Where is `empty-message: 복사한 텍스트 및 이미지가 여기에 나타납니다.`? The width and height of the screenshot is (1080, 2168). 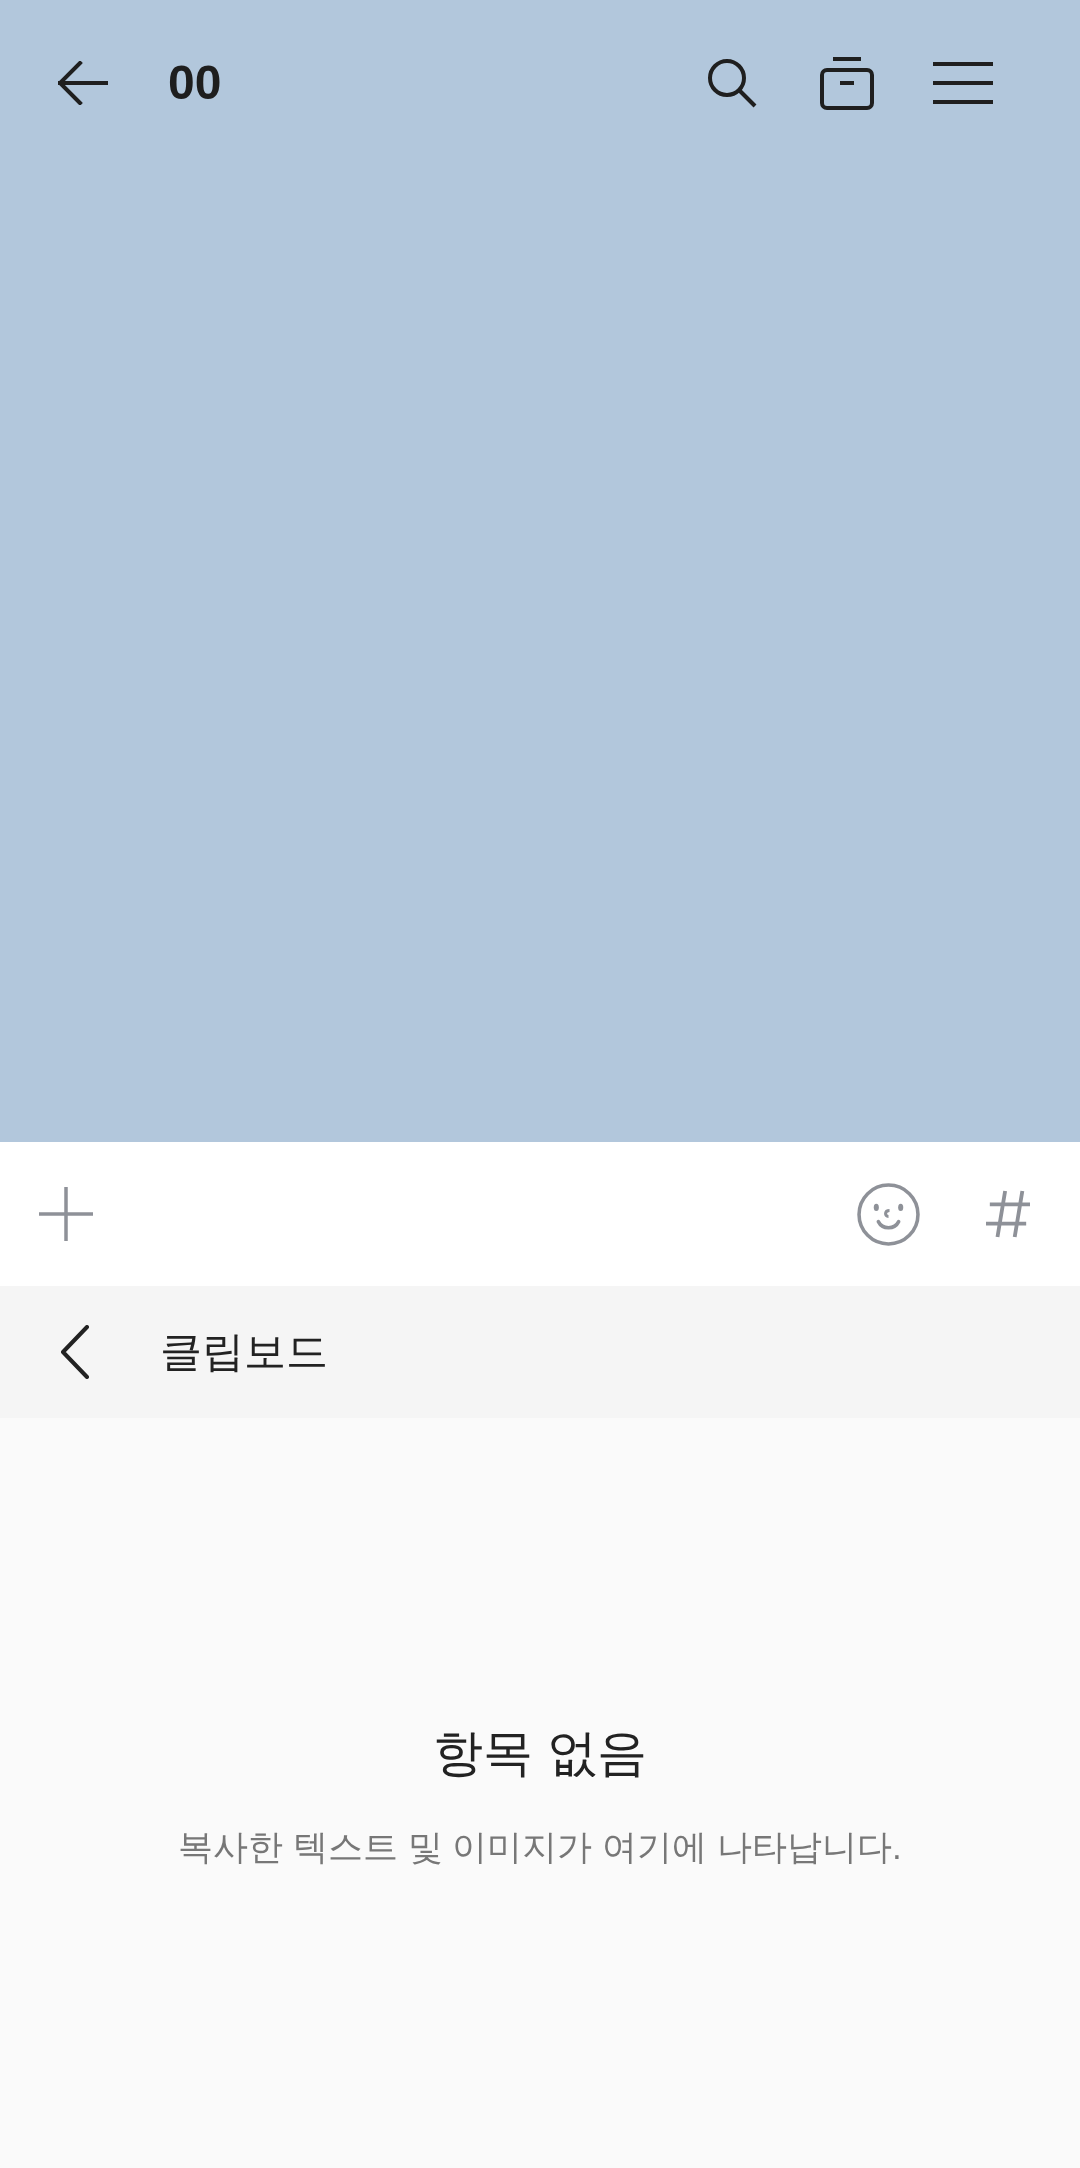
empty-message: 복사한 텍스트 및 이미지가 여기에 나타납니다. is located at coordinates (540, 1846).